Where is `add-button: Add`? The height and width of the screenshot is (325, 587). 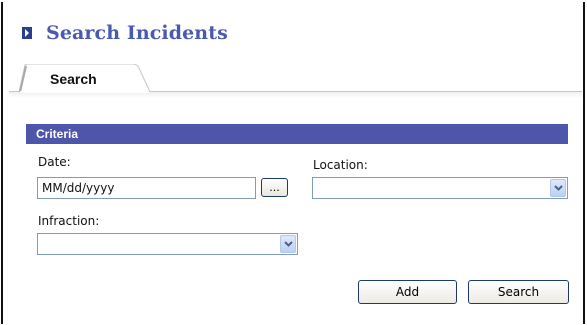 add-button: Add is located at coordinates (407, 292).